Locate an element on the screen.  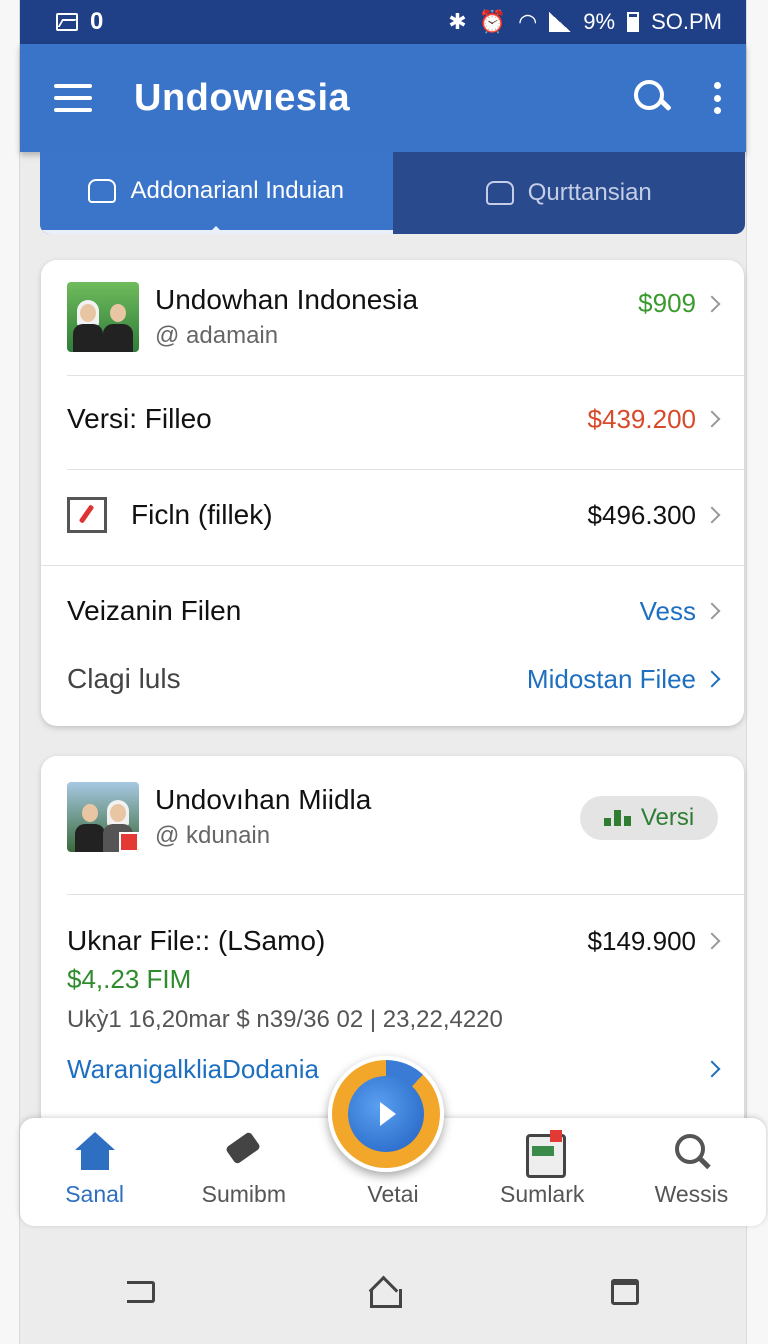
list-item: Veizanin Filen Vess is located at coordinates (394, 611).